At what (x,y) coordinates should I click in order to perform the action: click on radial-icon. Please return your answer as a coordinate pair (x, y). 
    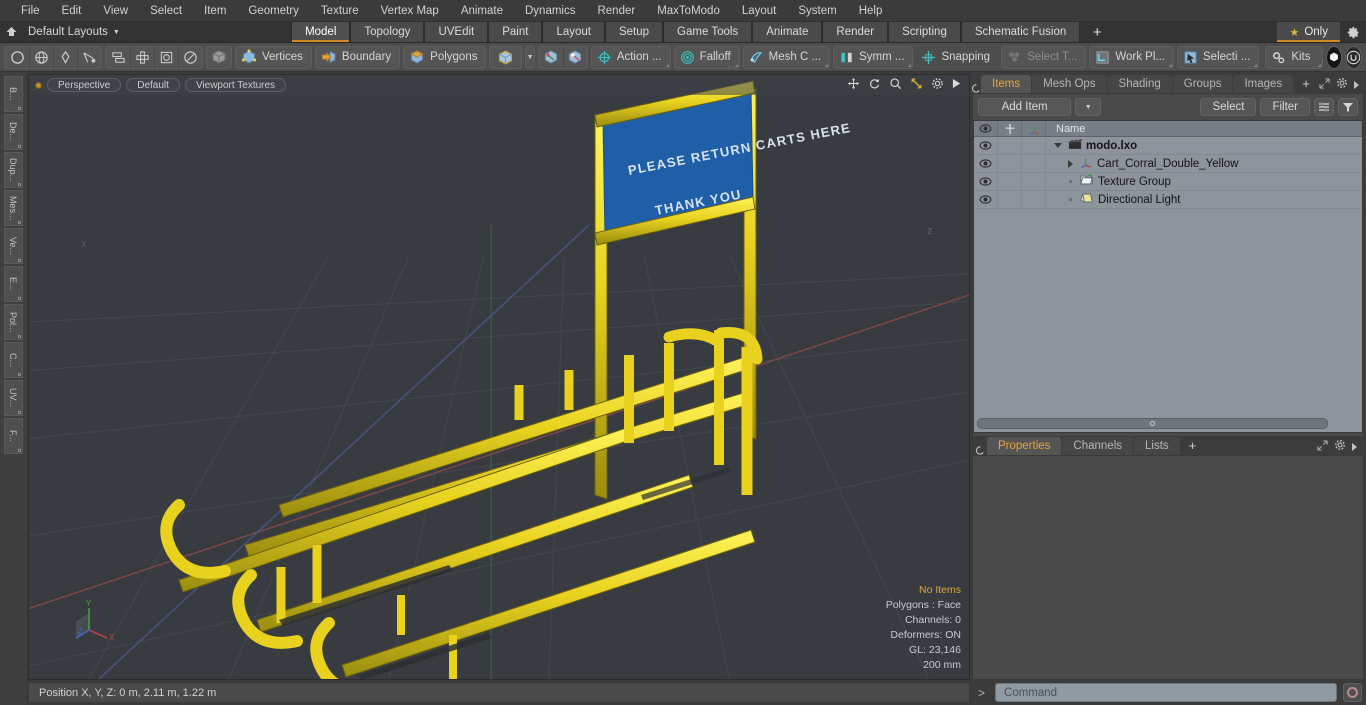
    Looking at the image, I should click on (190, 57).